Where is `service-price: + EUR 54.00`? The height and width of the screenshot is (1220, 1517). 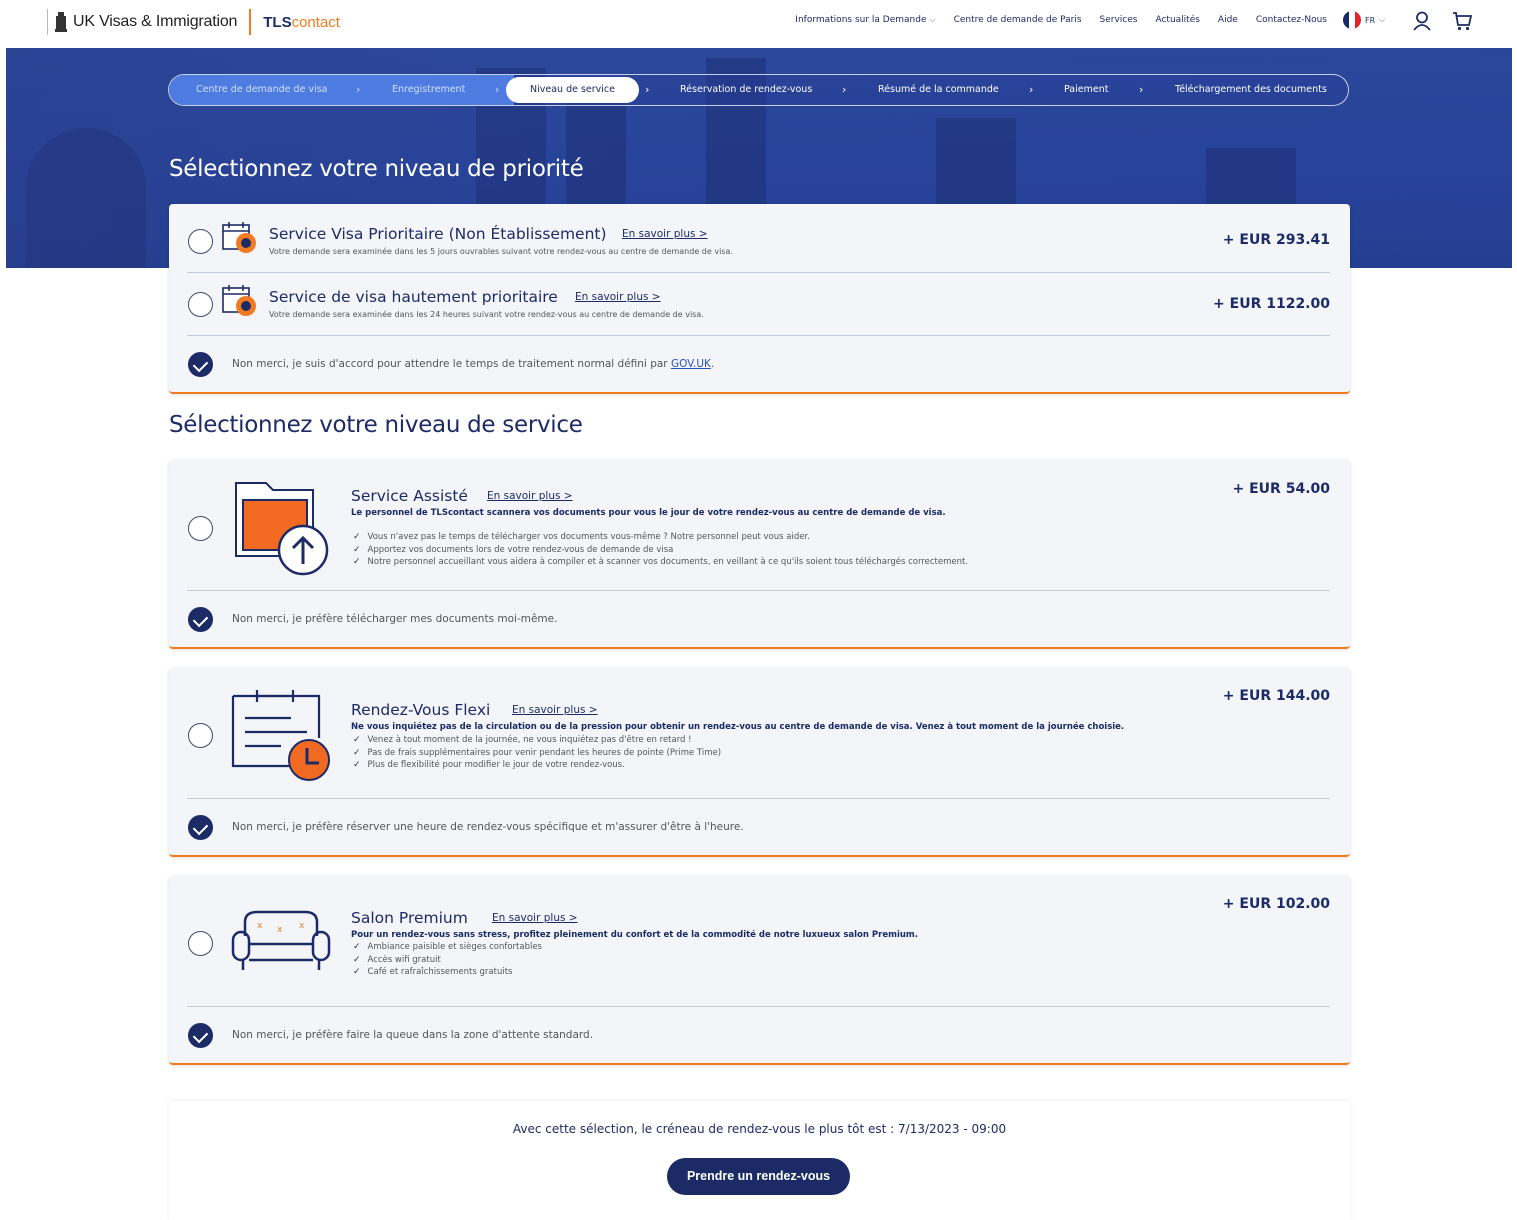
service-price: + EUR 54.00 is located at coordinates (1281, 489).